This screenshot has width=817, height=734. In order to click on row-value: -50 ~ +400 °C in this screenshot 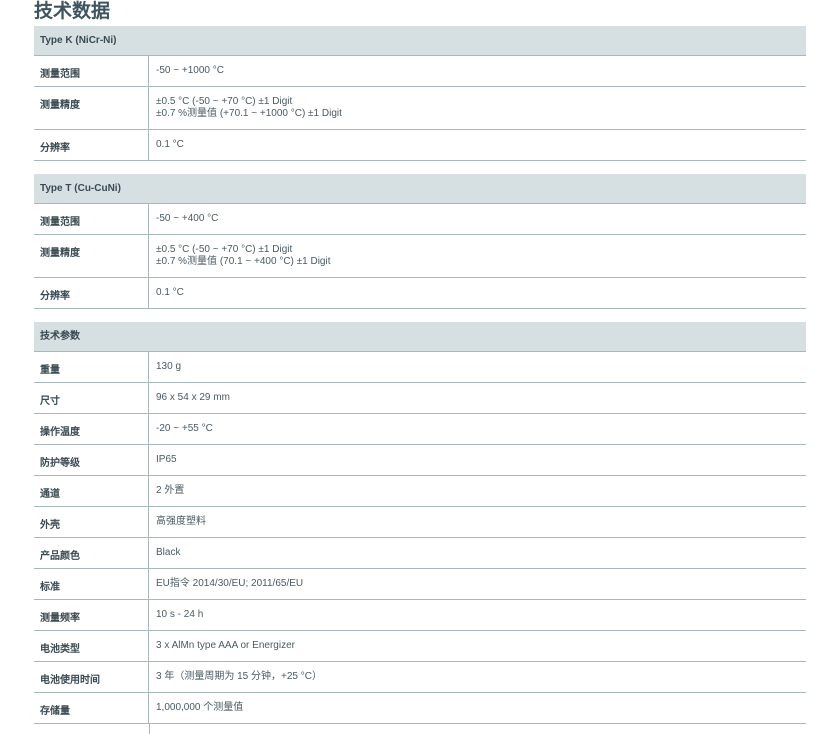, I will do `click(477, 219)`.